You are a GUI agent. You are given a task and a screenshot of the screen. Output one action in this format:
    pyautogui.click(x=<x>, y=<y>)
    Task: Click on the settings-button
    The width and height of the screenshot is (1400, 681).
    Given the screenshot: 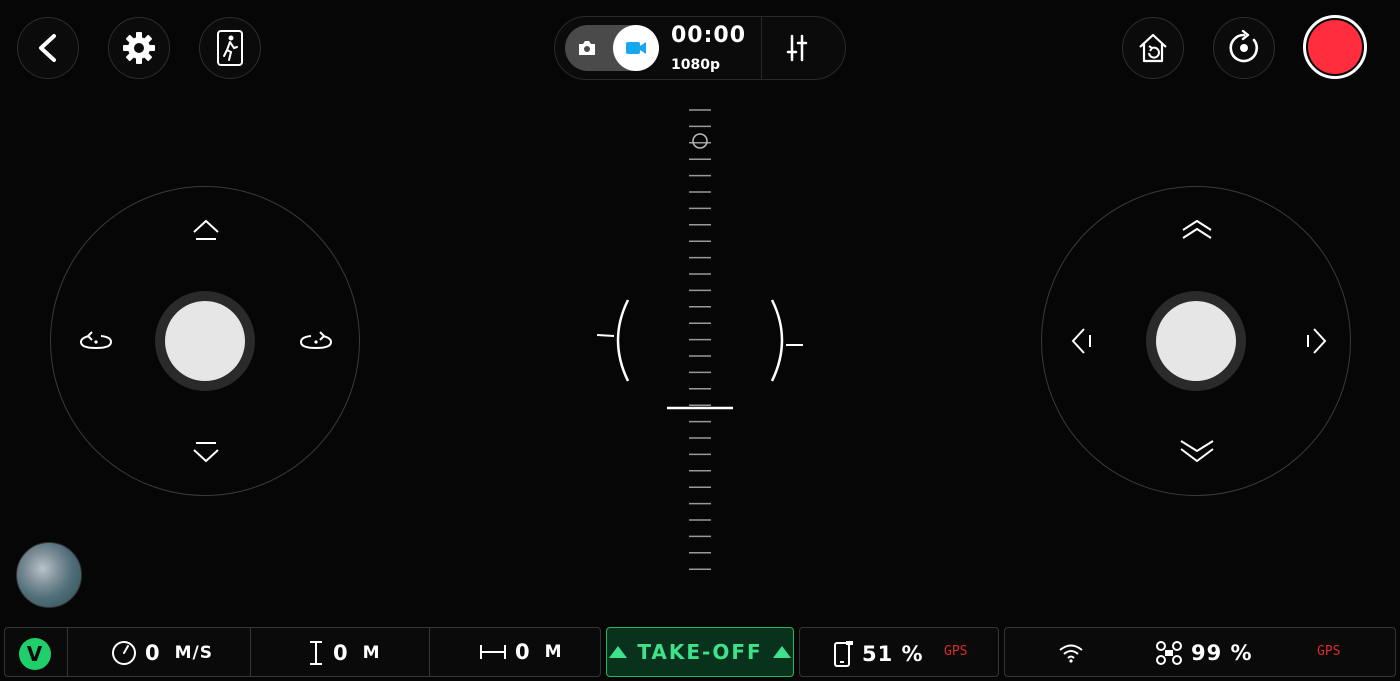 What is the action you would take?
    pyautogui.click(x=139, y=48)
    